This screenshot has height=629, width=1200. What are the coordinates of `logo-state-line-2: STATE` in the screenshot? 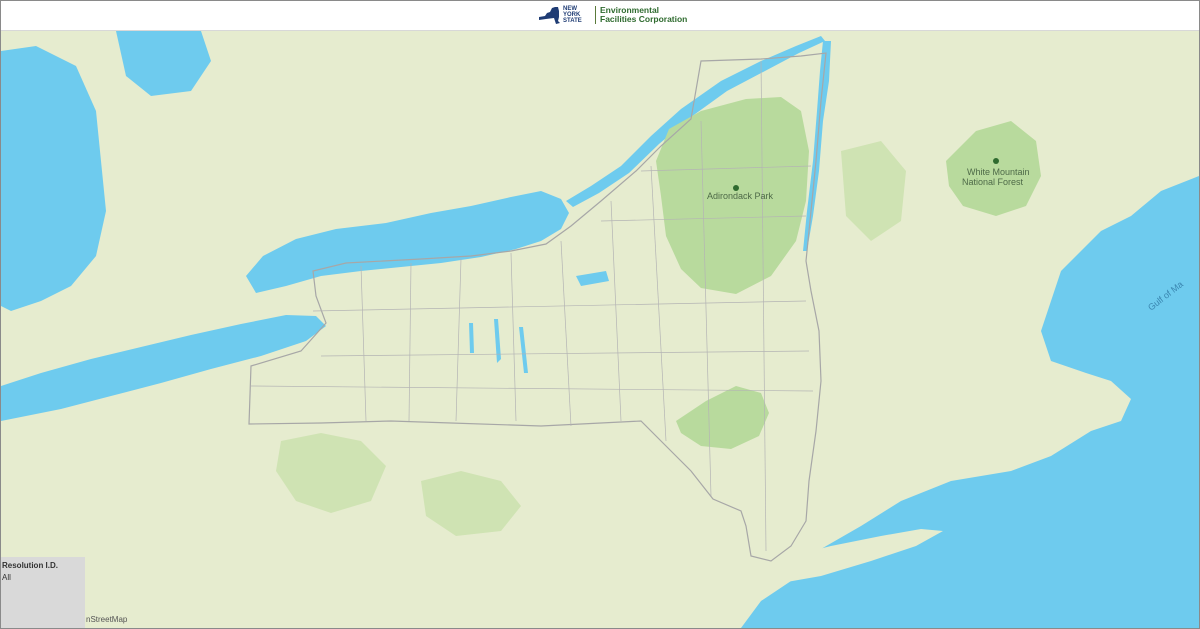 It's located at (572, 21).